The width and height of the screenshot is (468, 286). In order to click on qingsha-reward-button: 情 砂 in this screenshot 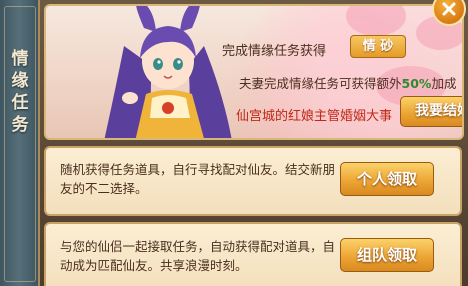, I will do `click(378, 46)`.